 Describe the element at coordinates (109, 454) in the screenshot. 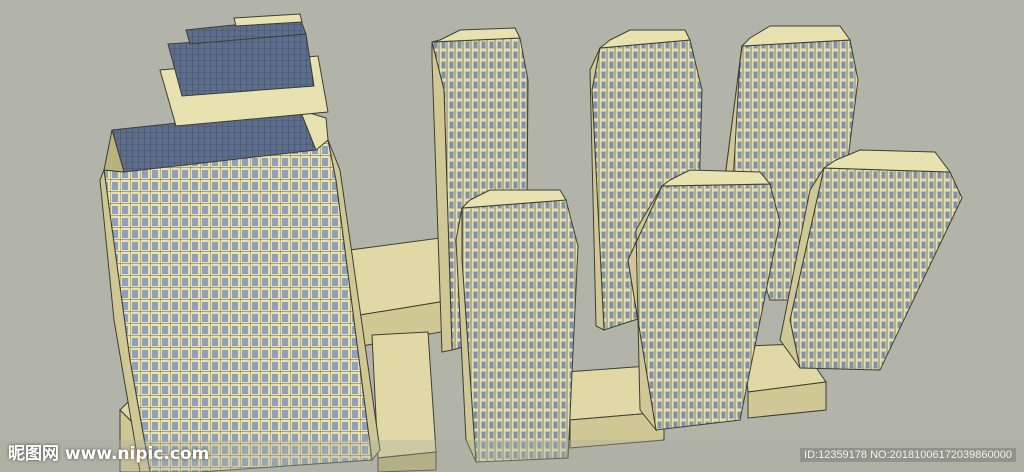

I see `watermark-left: 昵图网 www.nipic.com` at that location.